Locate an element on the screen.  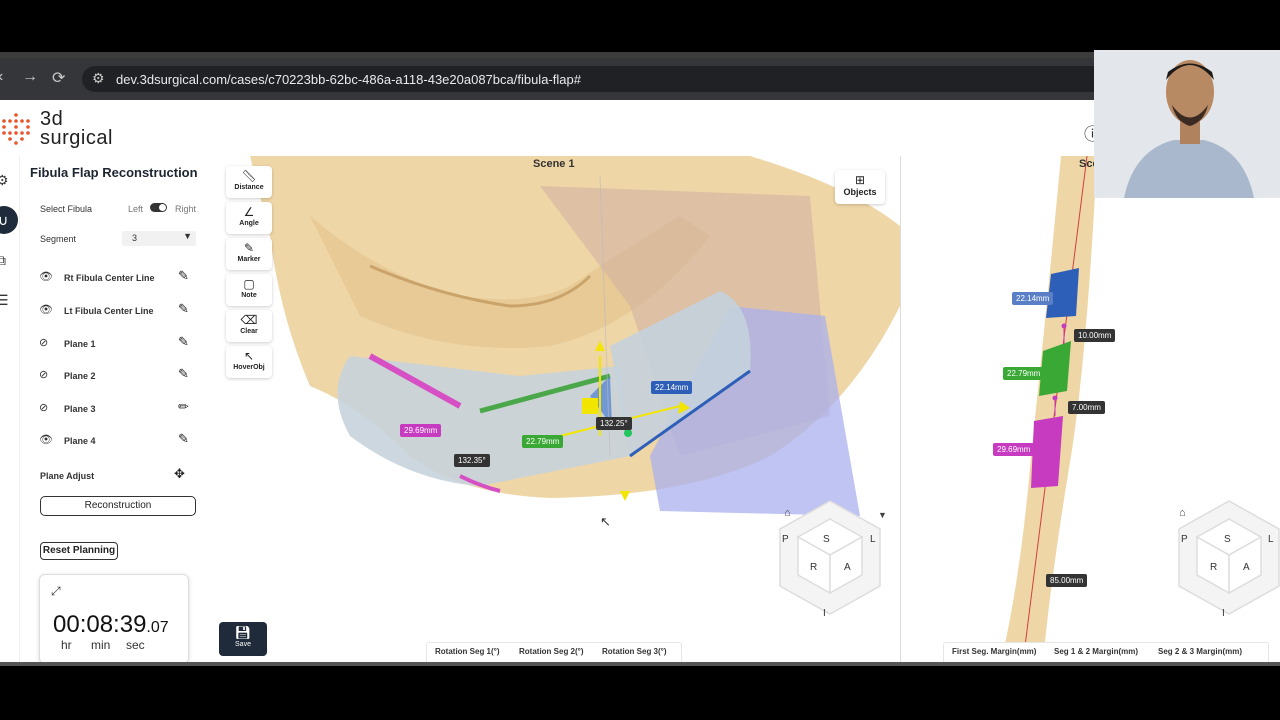
note-icon: ▢ is located at coordinates (249, 284).